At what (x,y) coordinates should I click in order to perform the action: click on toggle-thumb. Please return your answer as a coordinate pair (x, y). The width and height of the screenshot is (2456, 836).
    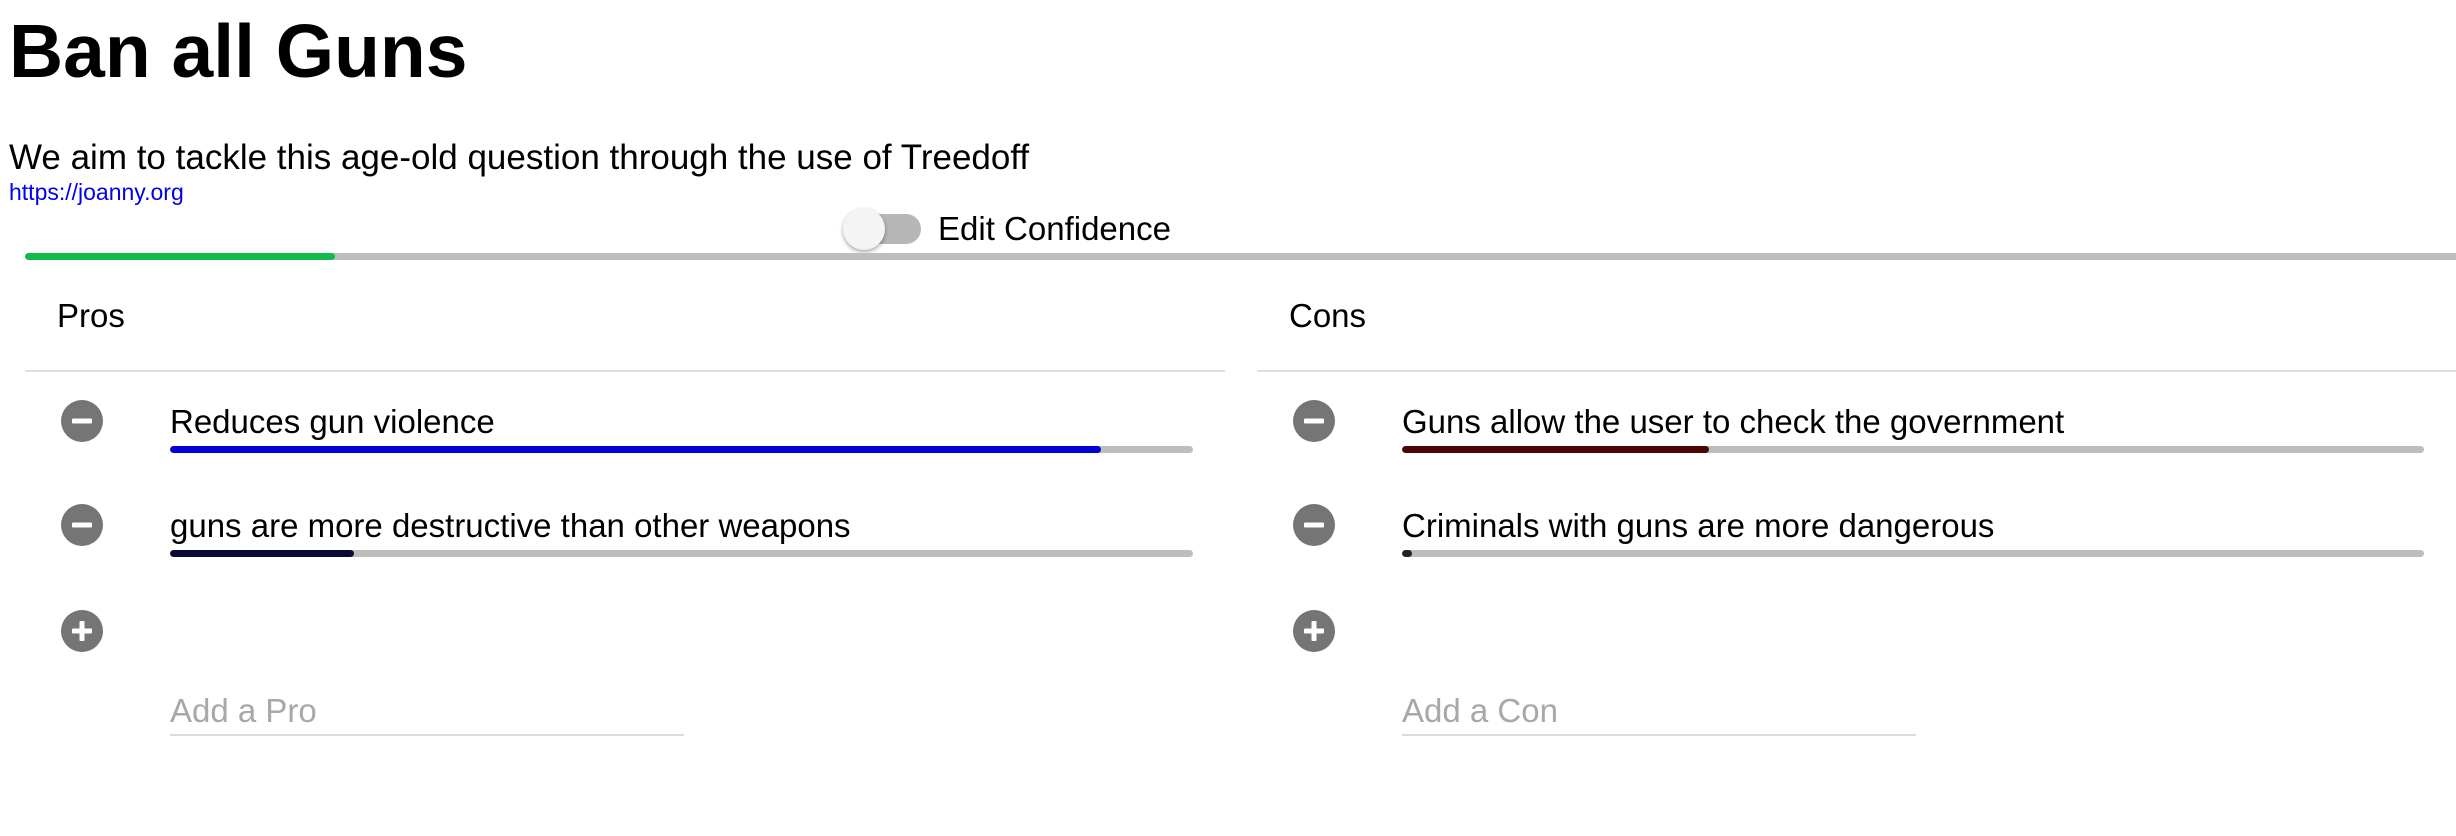
    Looking at the image, I should click on (864, 229).